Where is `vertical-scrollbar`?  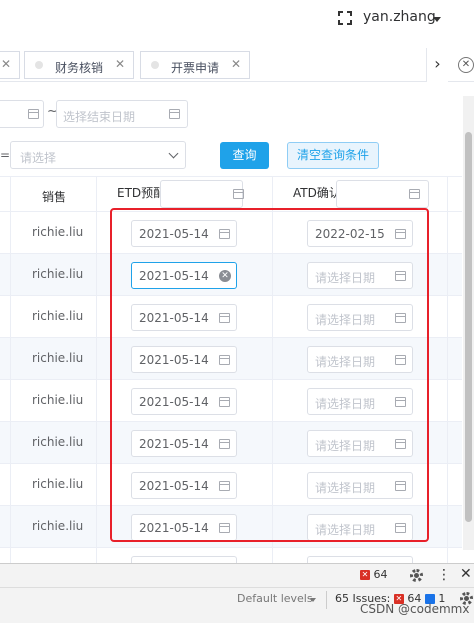
vertical-scrollbar is located at coordinates (468, 323).